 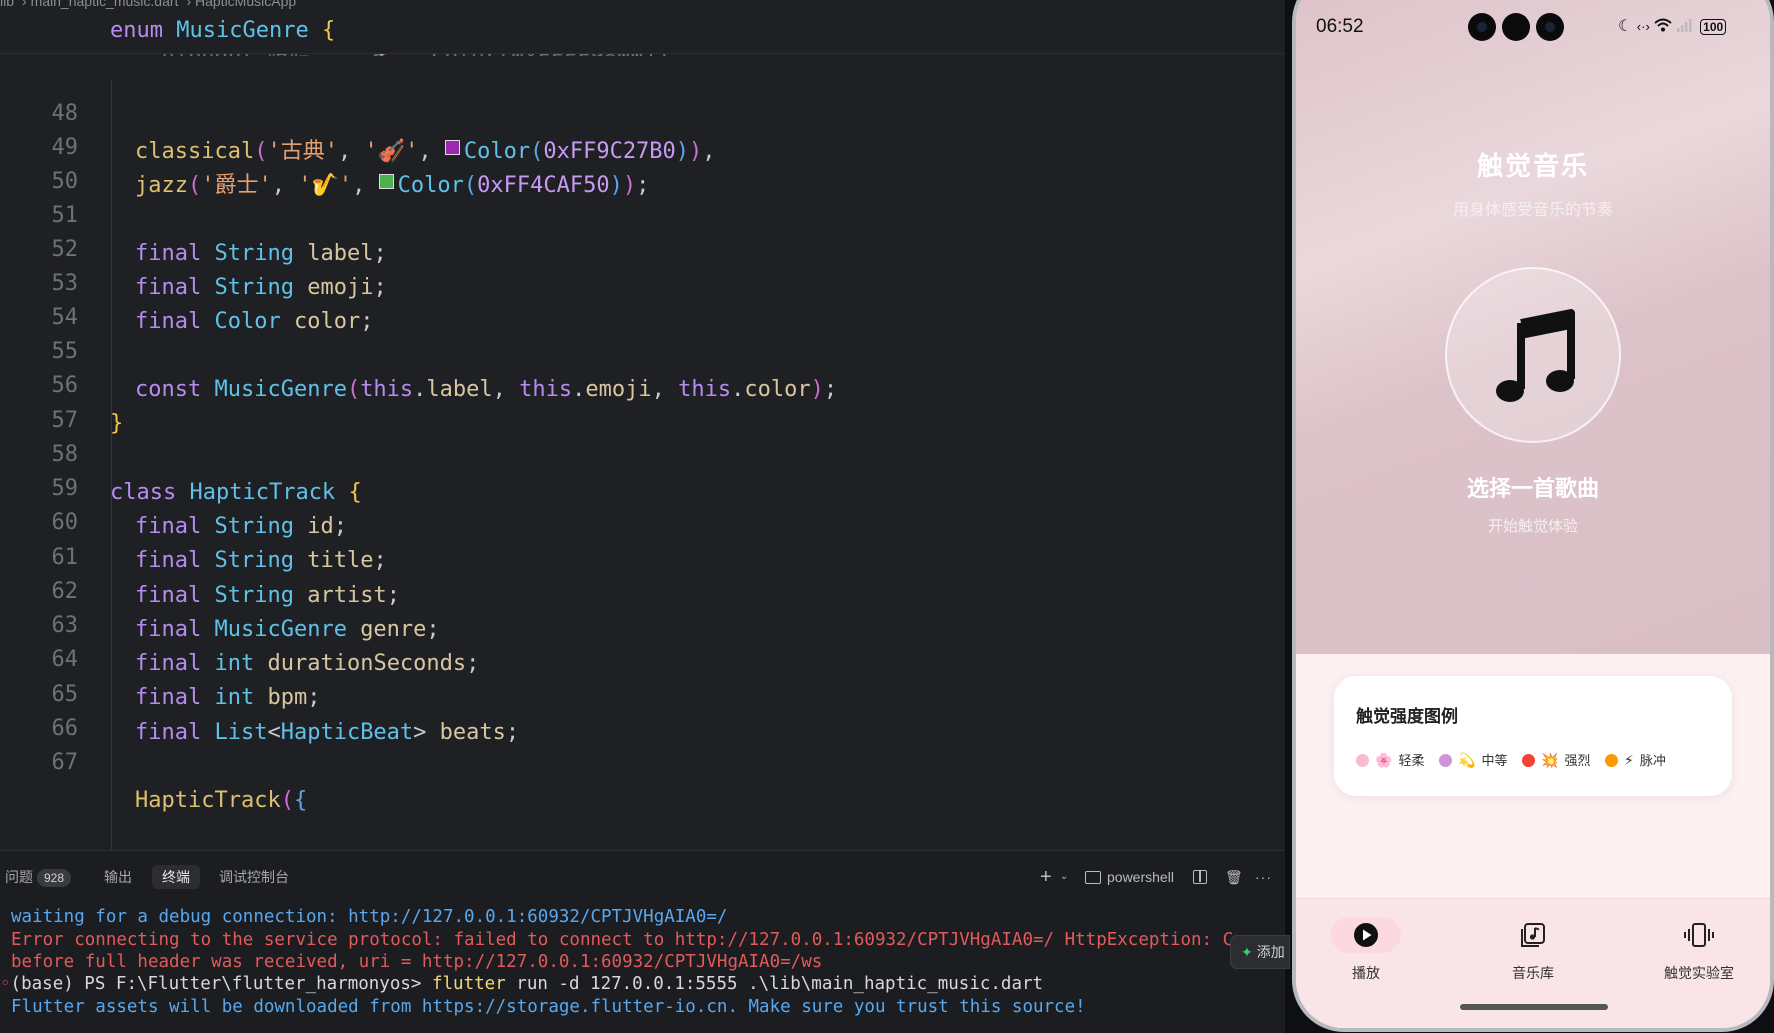 I want to click on code-line: 66, so click(x=642, y=706).